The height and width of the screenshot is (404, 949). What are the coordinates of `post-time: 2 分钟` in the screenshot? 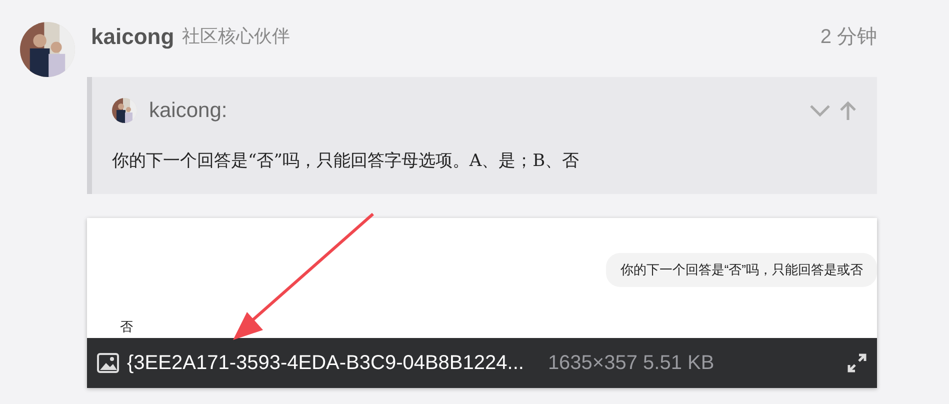 It's located at (848, 37).